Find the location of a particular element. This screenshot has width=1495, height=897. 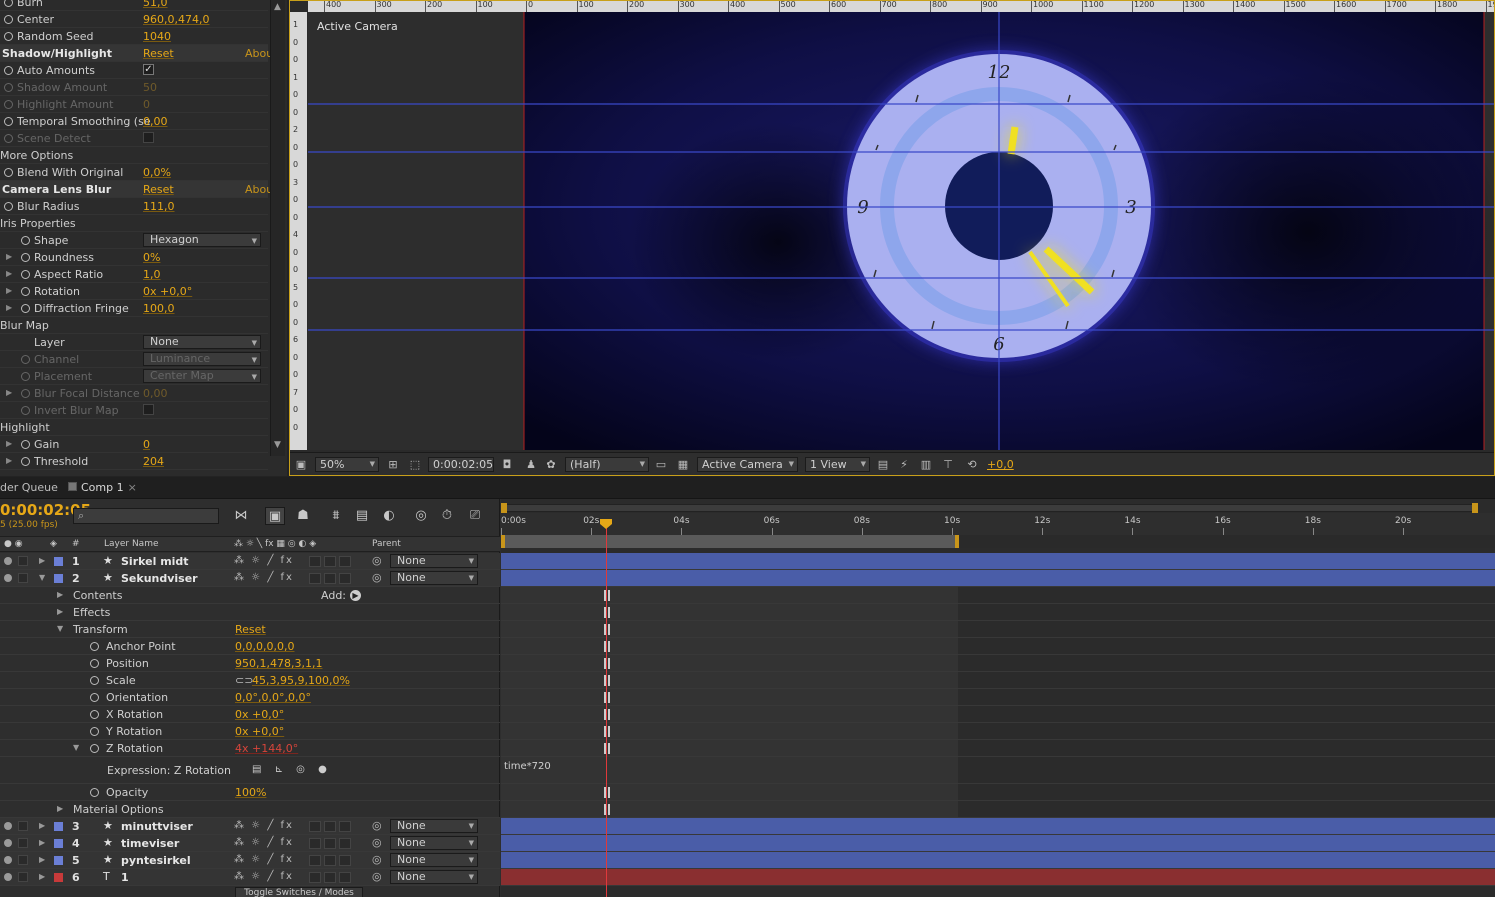

fast-previews-icon: ⚡ is located at coordinates (904, 464).